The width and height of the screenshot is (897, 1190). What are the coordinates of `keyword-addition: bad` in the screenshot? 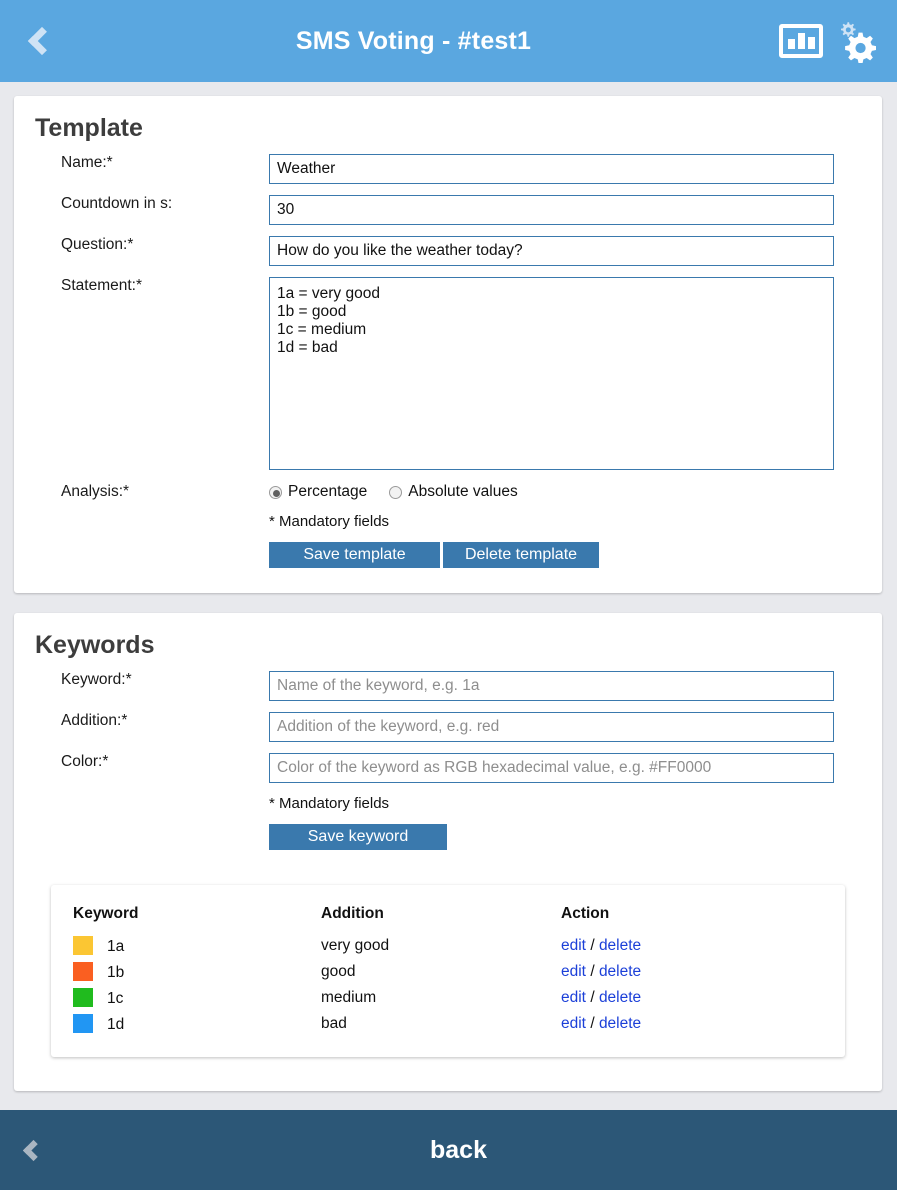 It's located at (334, 1023).